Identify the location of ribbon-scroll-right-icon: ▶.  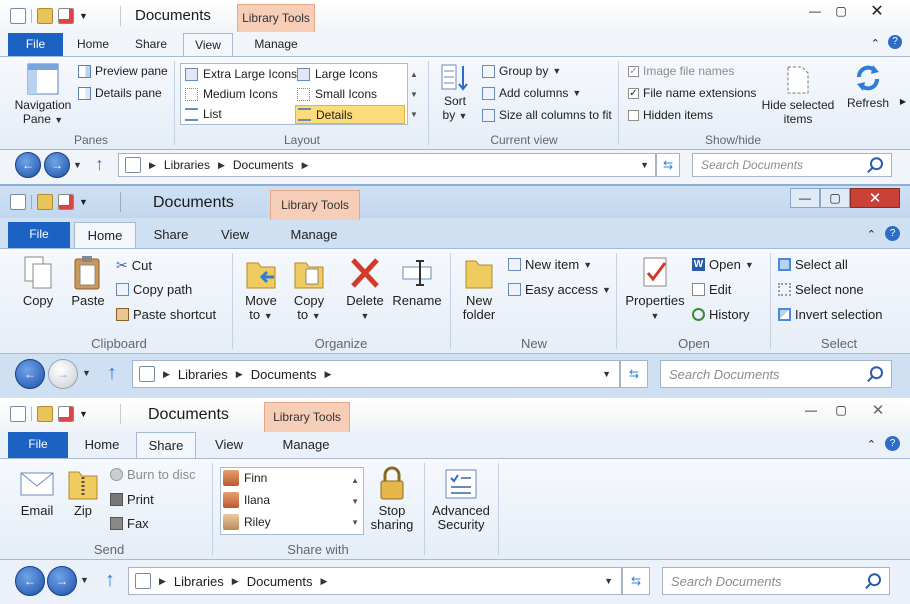
(903, 101).